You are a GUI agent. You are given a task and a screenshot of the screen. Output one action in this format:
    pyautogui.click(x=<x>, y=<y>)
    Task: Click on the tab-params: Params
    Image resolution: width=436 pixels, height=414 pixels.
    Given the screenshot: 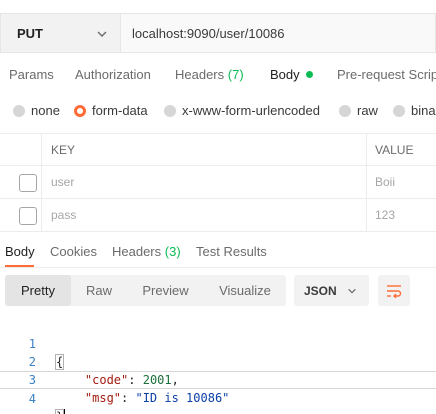 What is the action you would take?
    pyautogui.click(x=31, y=74)
    